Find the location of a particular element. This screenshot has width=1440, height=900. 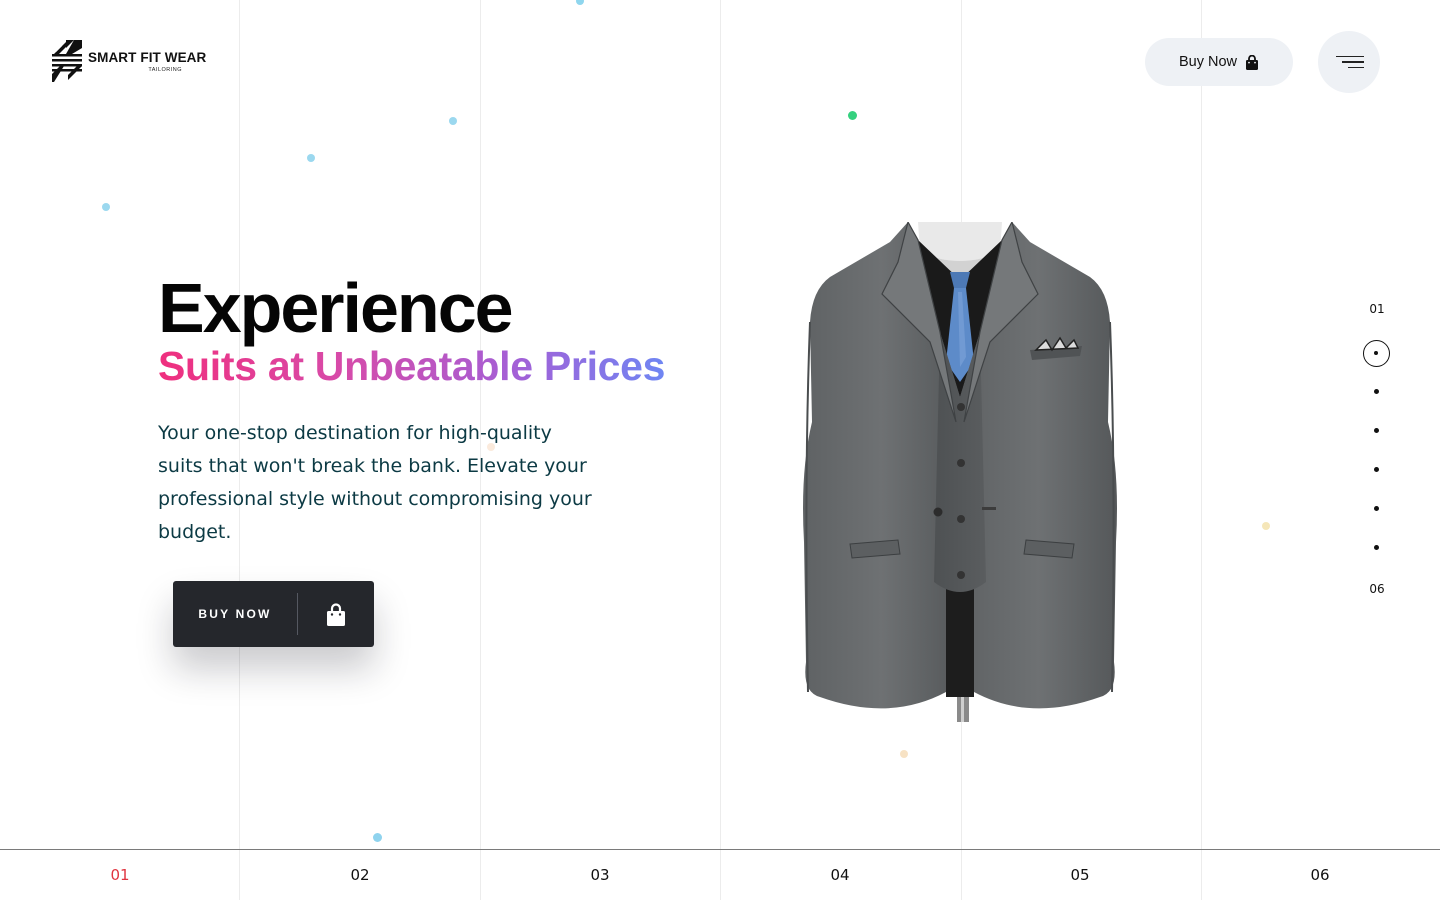

bottom-nav-item: 04 is located at coordinates (840, 875).